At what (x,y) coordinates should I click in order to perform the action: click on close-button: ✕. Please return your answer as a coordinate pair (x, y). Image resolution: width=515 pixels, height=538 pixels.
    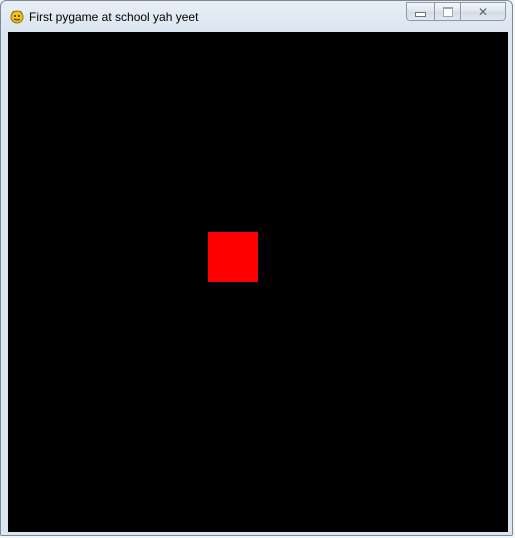
    Looking at the image, I should click on (483, 11).